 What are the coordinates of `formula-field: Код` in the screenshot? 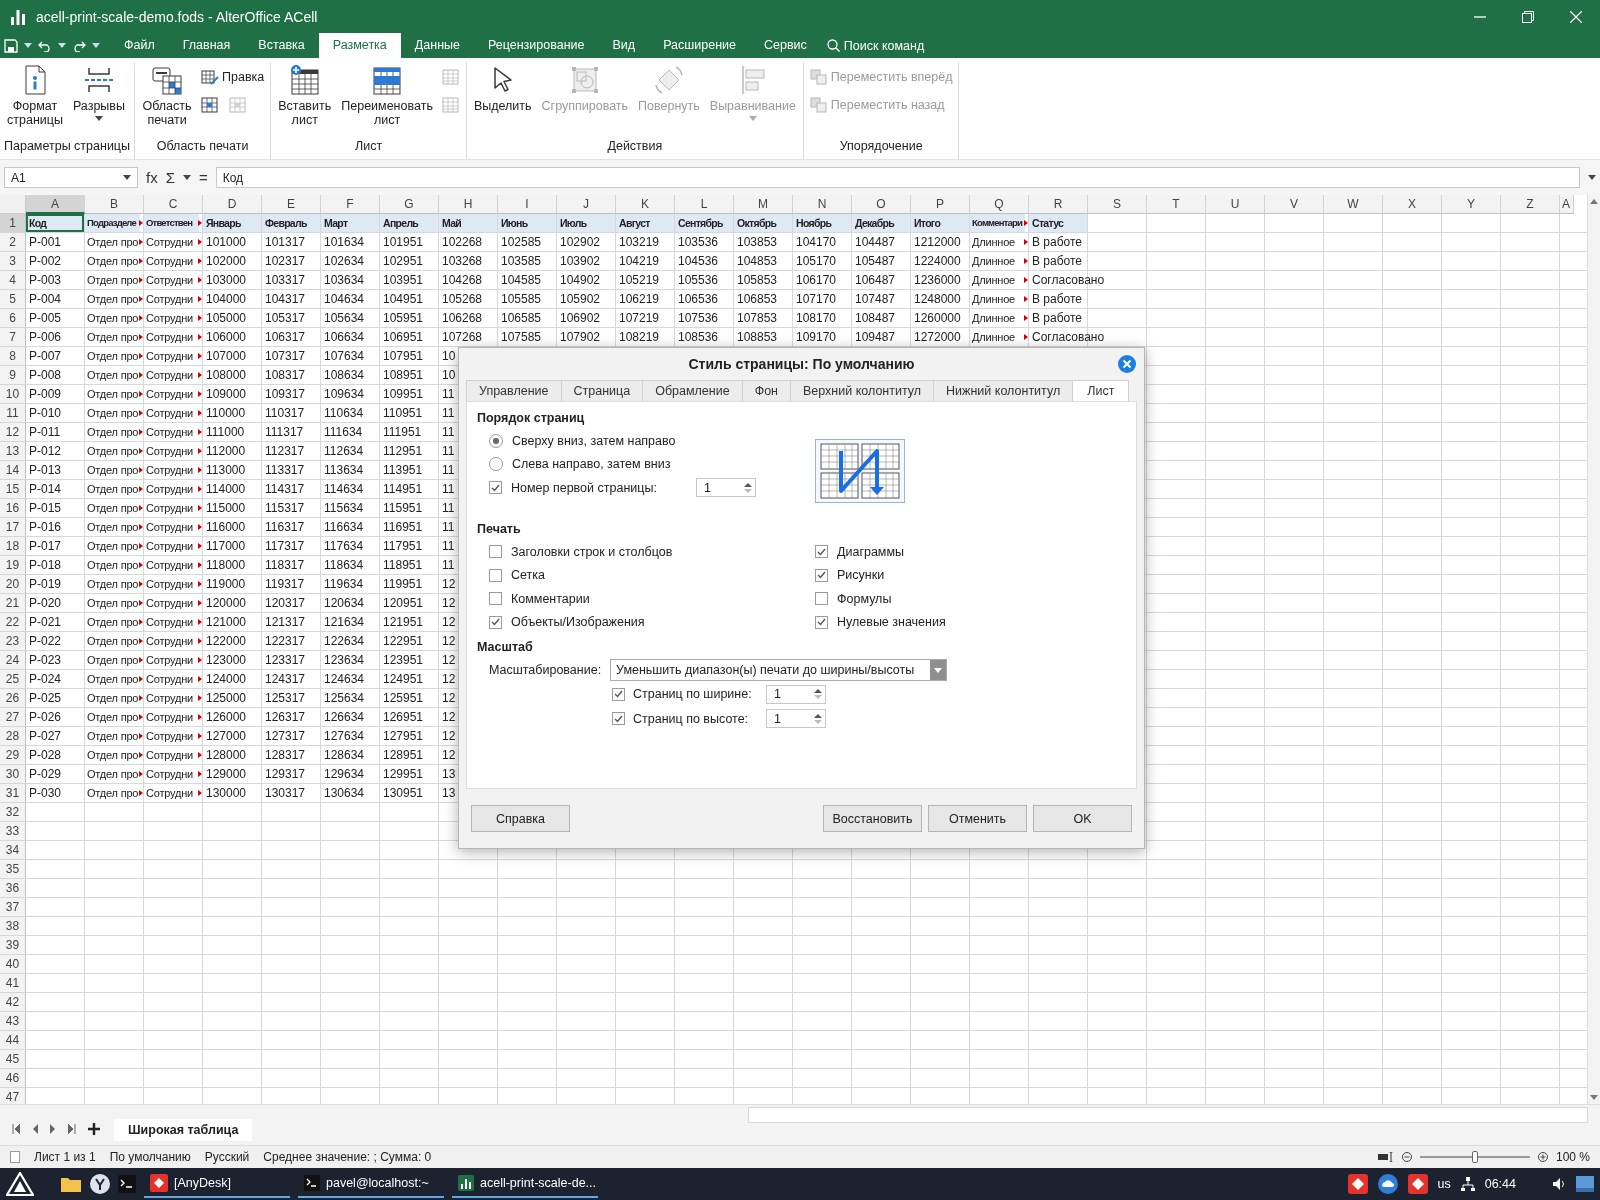 It's located at (897, 177).